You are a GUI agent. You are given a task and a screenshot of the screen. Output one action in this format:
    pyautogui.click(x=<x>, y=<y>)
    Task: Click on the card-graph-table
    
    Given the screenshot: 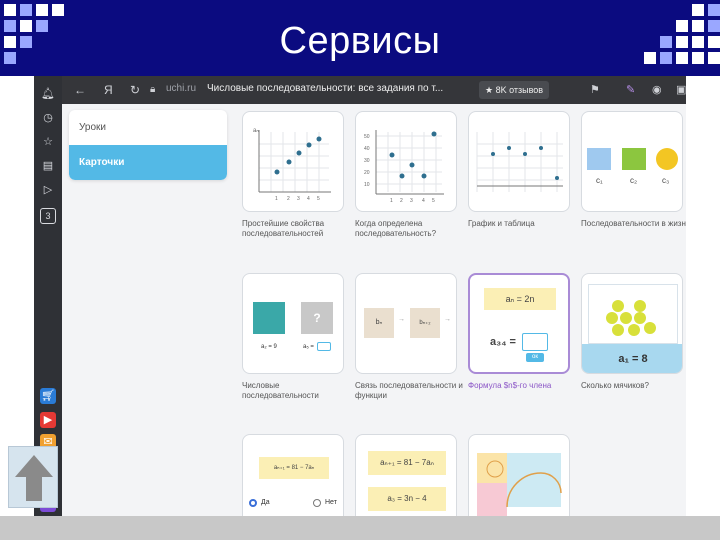 What is the action you would take?
    pyautogui.click(x=519, y=161)
    